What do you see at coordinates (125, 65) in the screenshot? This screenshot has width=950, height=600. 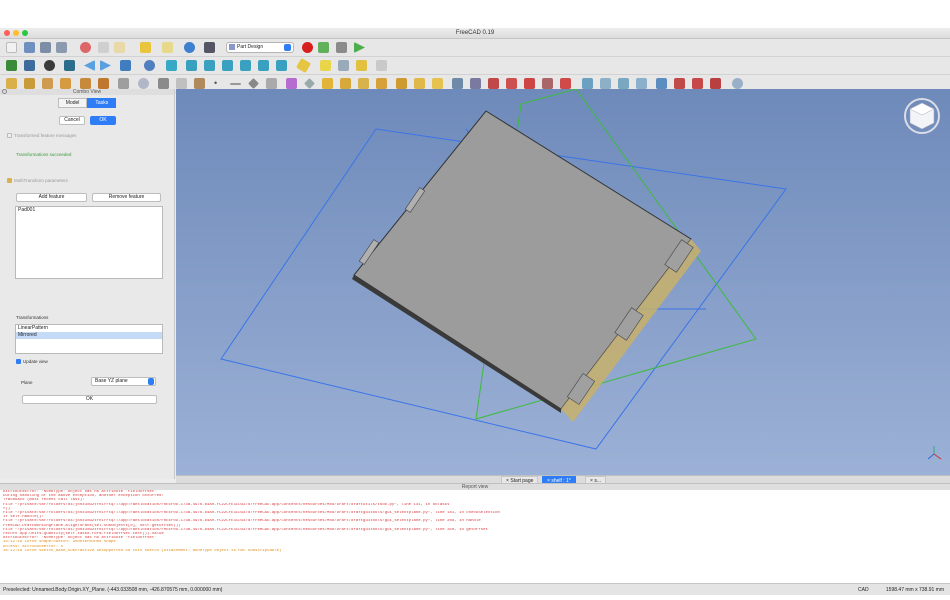 I see `std-views-icon` at bounding box center [125, 65].